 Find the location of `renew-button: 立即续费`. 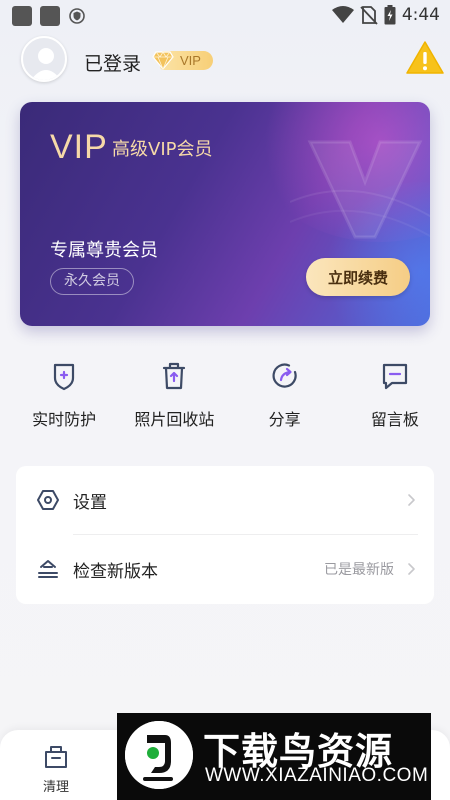

renew-button: 立即续费 is located at coordinates (358, 277).